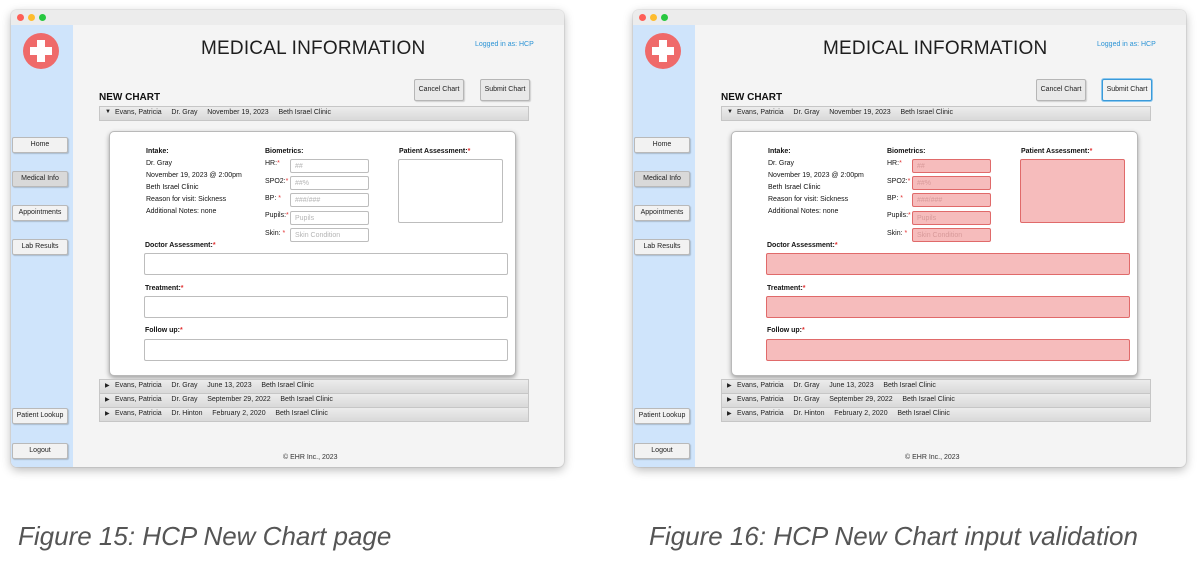  Describe the element at coordinates (186, 199) in the screenshot. I see `intake-reason: Reason for visit: Sickness` at that location.